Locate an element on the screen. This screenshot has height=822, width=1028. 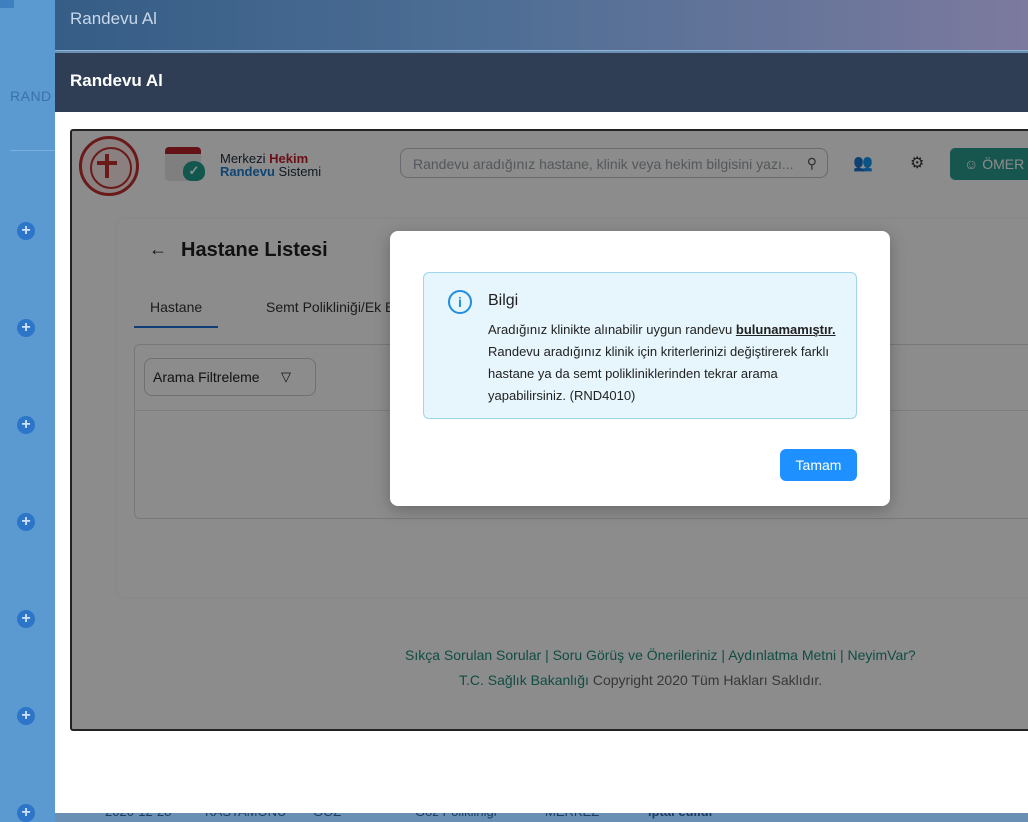
info-icon: i is located at coordinates (460, 302).